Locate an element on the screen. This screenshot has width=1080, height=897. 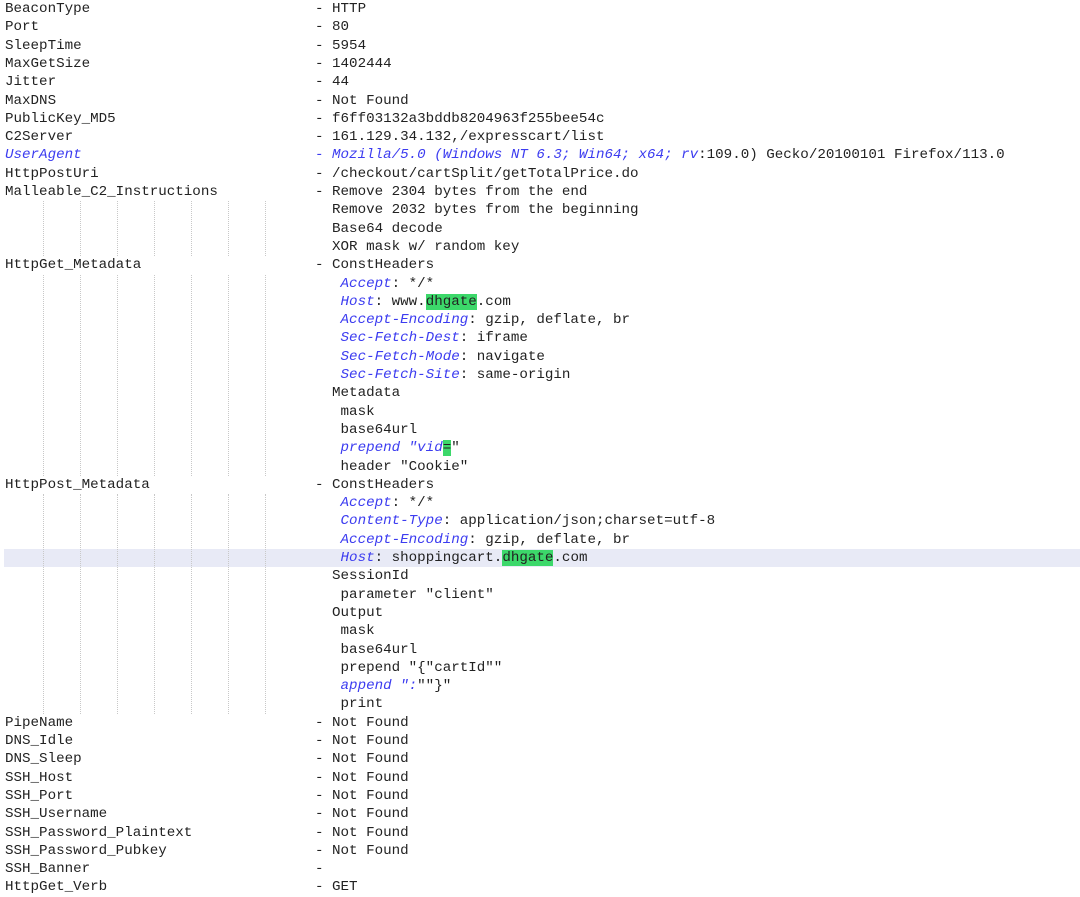
editor-line: MaxDNS - Not Found is located at coordinates (540, 101).